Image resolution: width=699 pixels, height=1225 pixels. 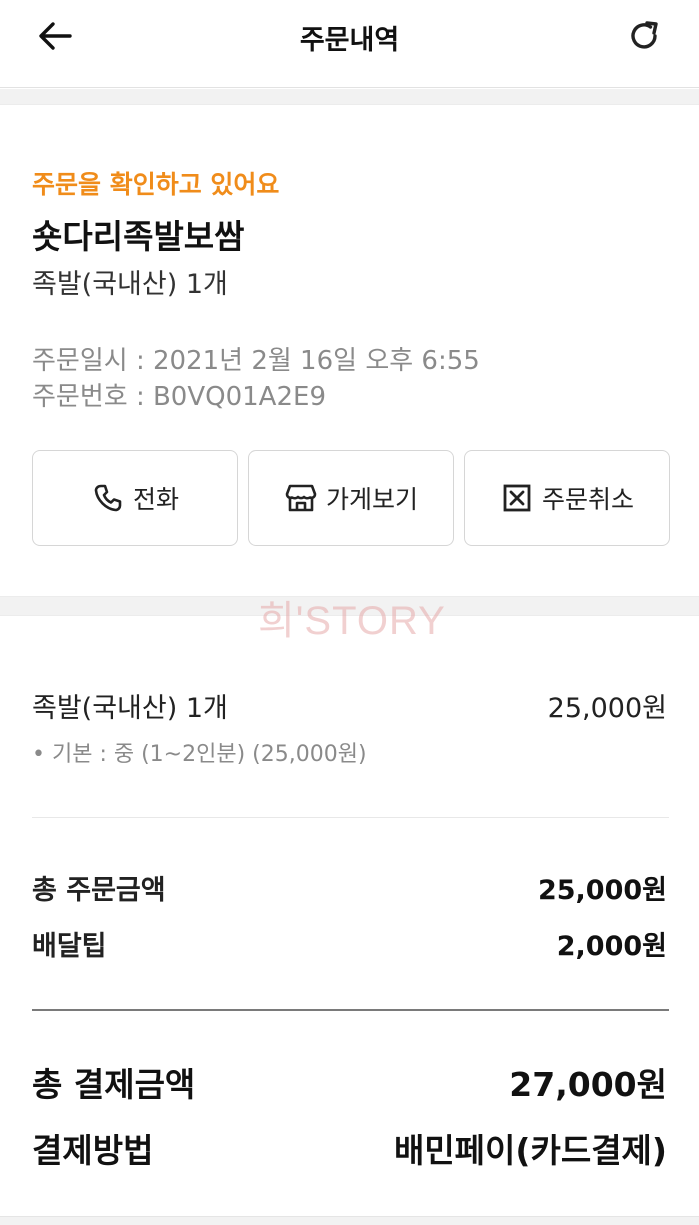 What do you see at coordinates (155, 499) in the screenshot?
I see `call-button-label: 전화` at bounding box center [155, 499].